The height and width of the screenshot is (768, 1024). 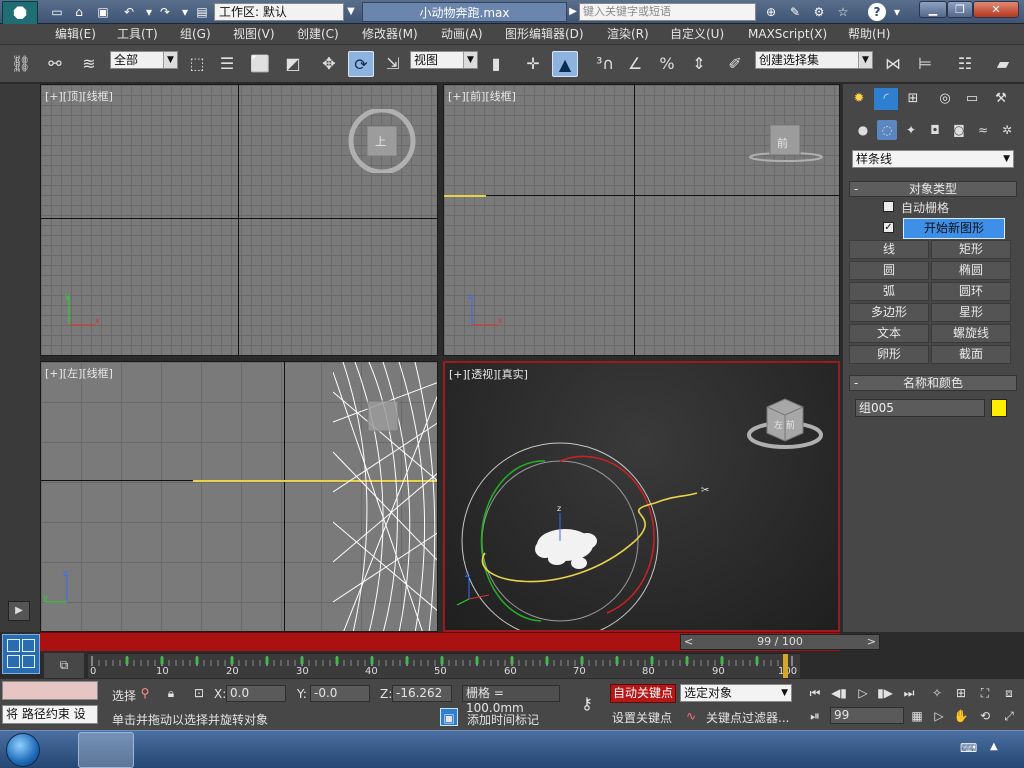 What do you see at coordinates (50, 690) in the screenshot?
I see `maxscript-listener-mini` at bounding box center [50, 690].